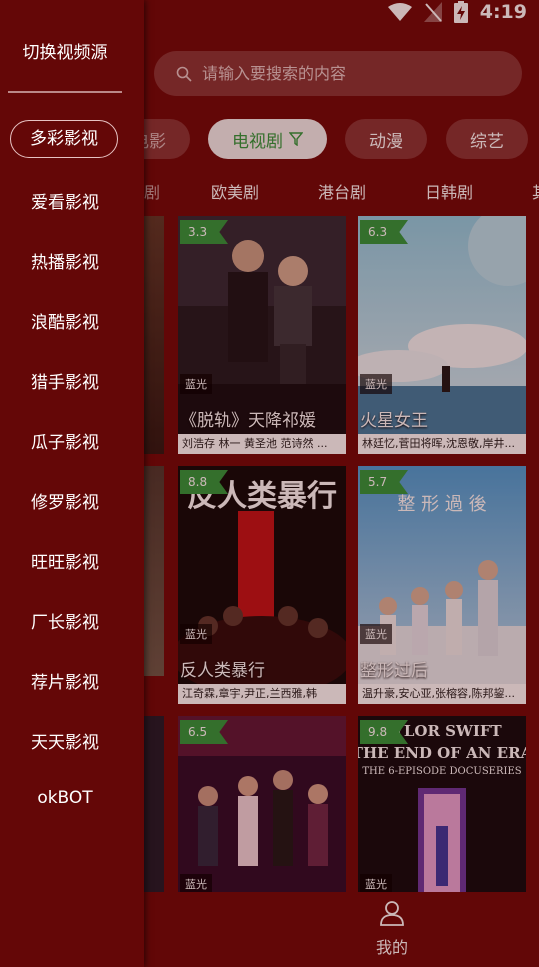 The height and width of the screenshot is (967, 539). What do you see at coordinates (152, 191) in the screenshot?
I see `subtab-partial: 剧` at bounding box center [152, 191].